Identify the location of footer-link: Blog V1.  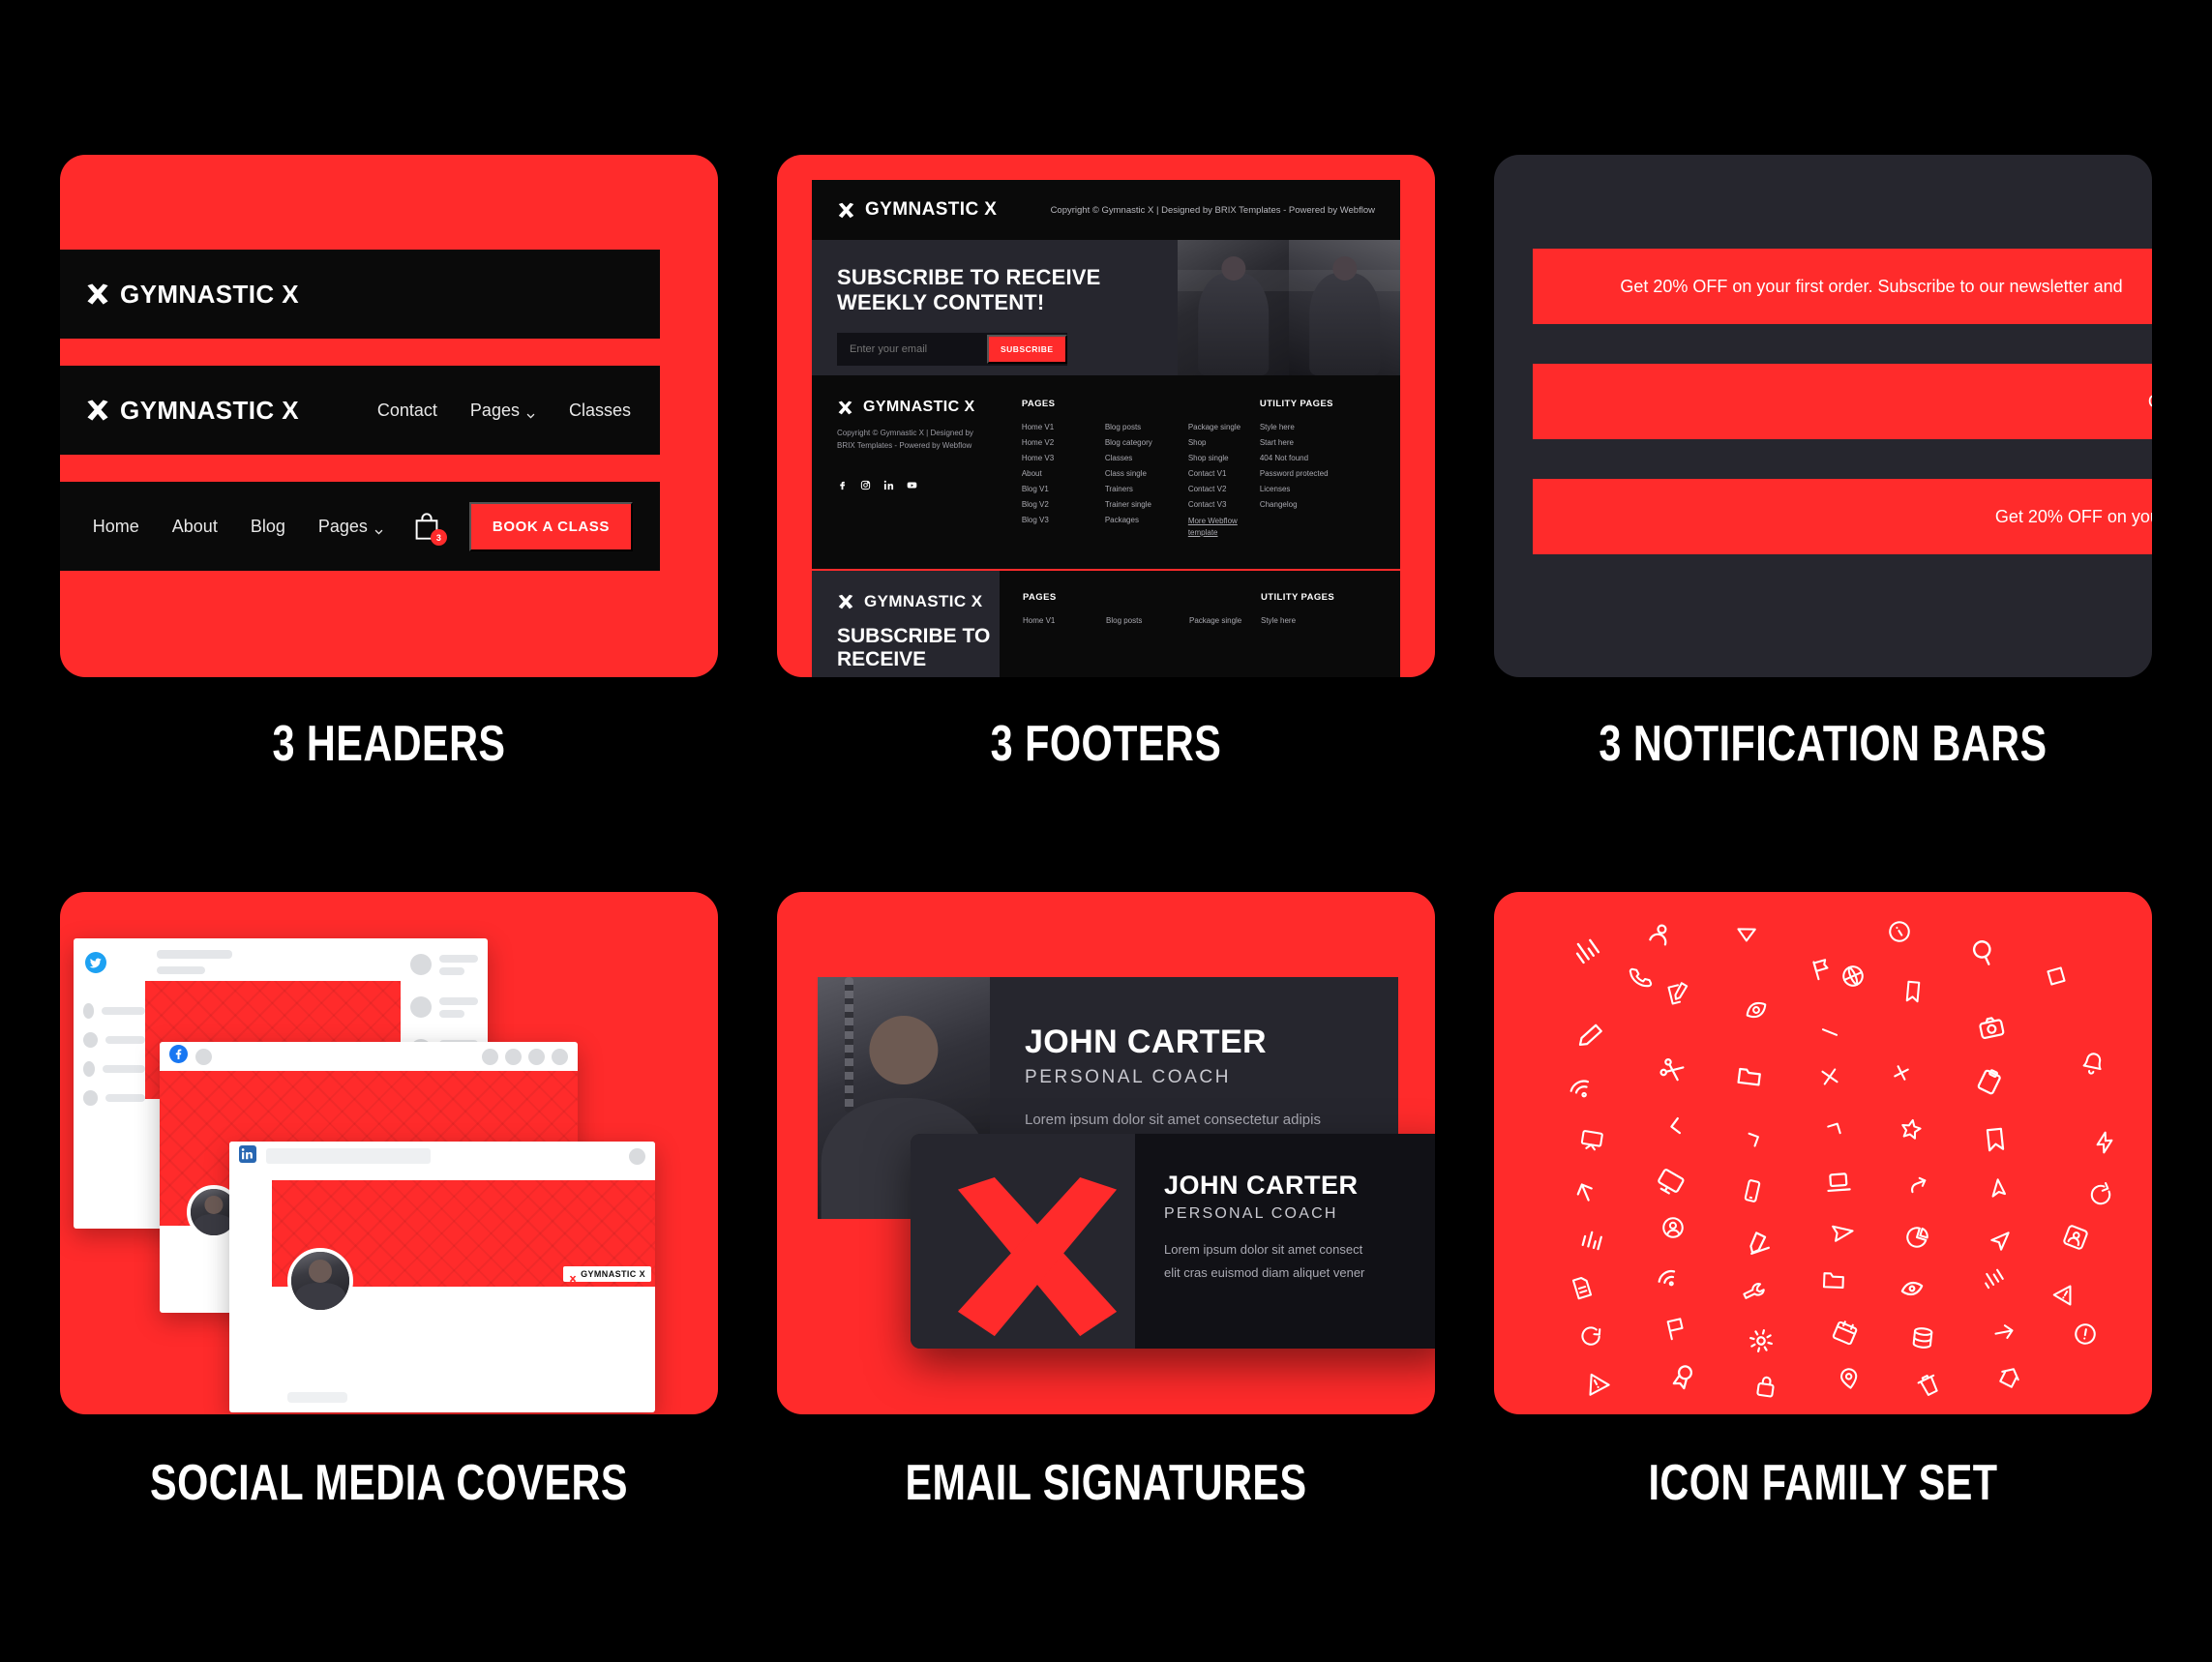
(1051, 489).